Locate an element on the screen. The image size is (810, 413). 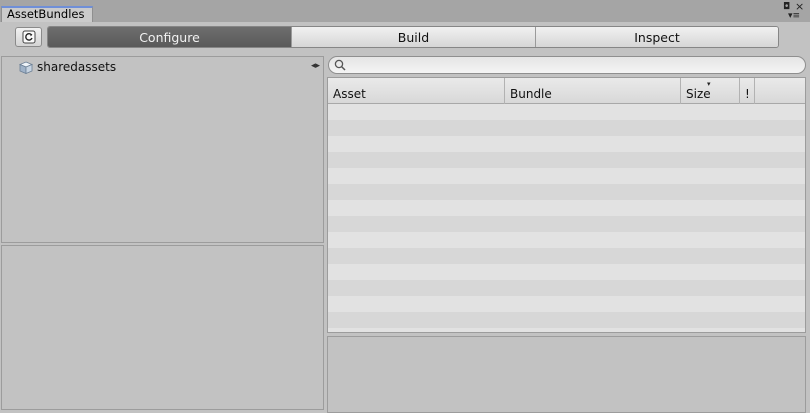
window-menu-icon: ▾≡ is located at coordinates (794, 16).